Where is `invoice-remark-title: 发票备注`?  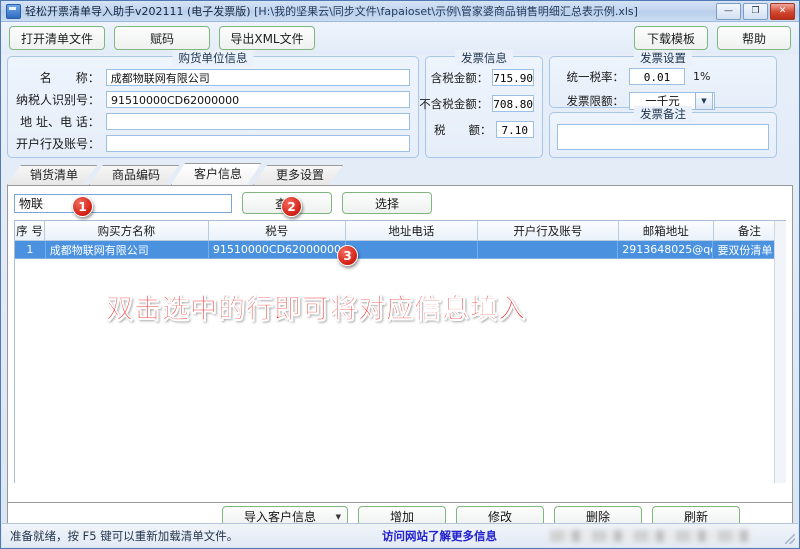 invoice-remark-title: 发票备注 is located at coordinates (663, 114).